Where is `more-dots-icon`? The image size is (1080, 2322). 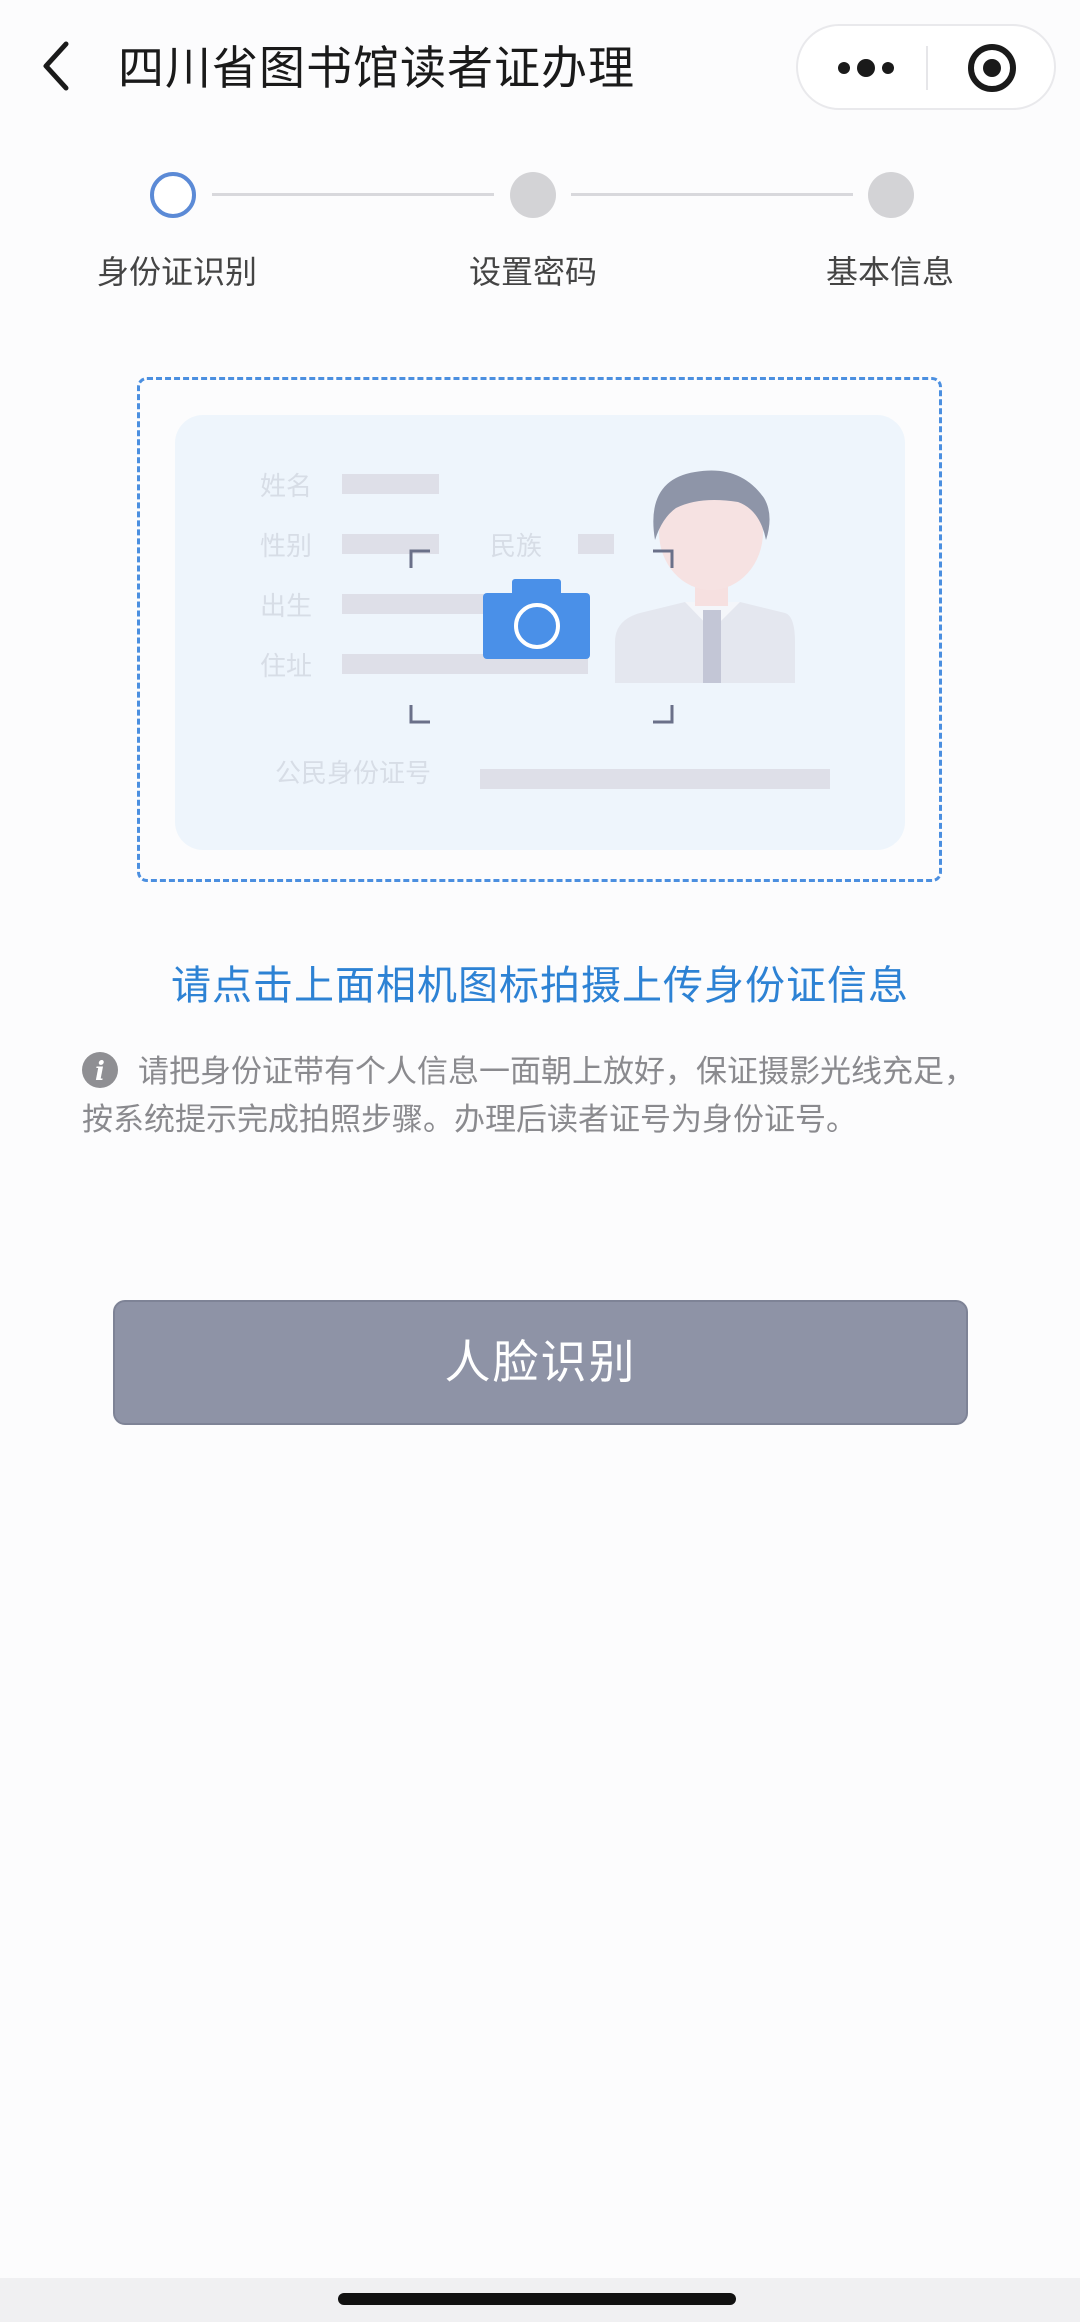
more-dots-icon is located at coordinates (866, 68).